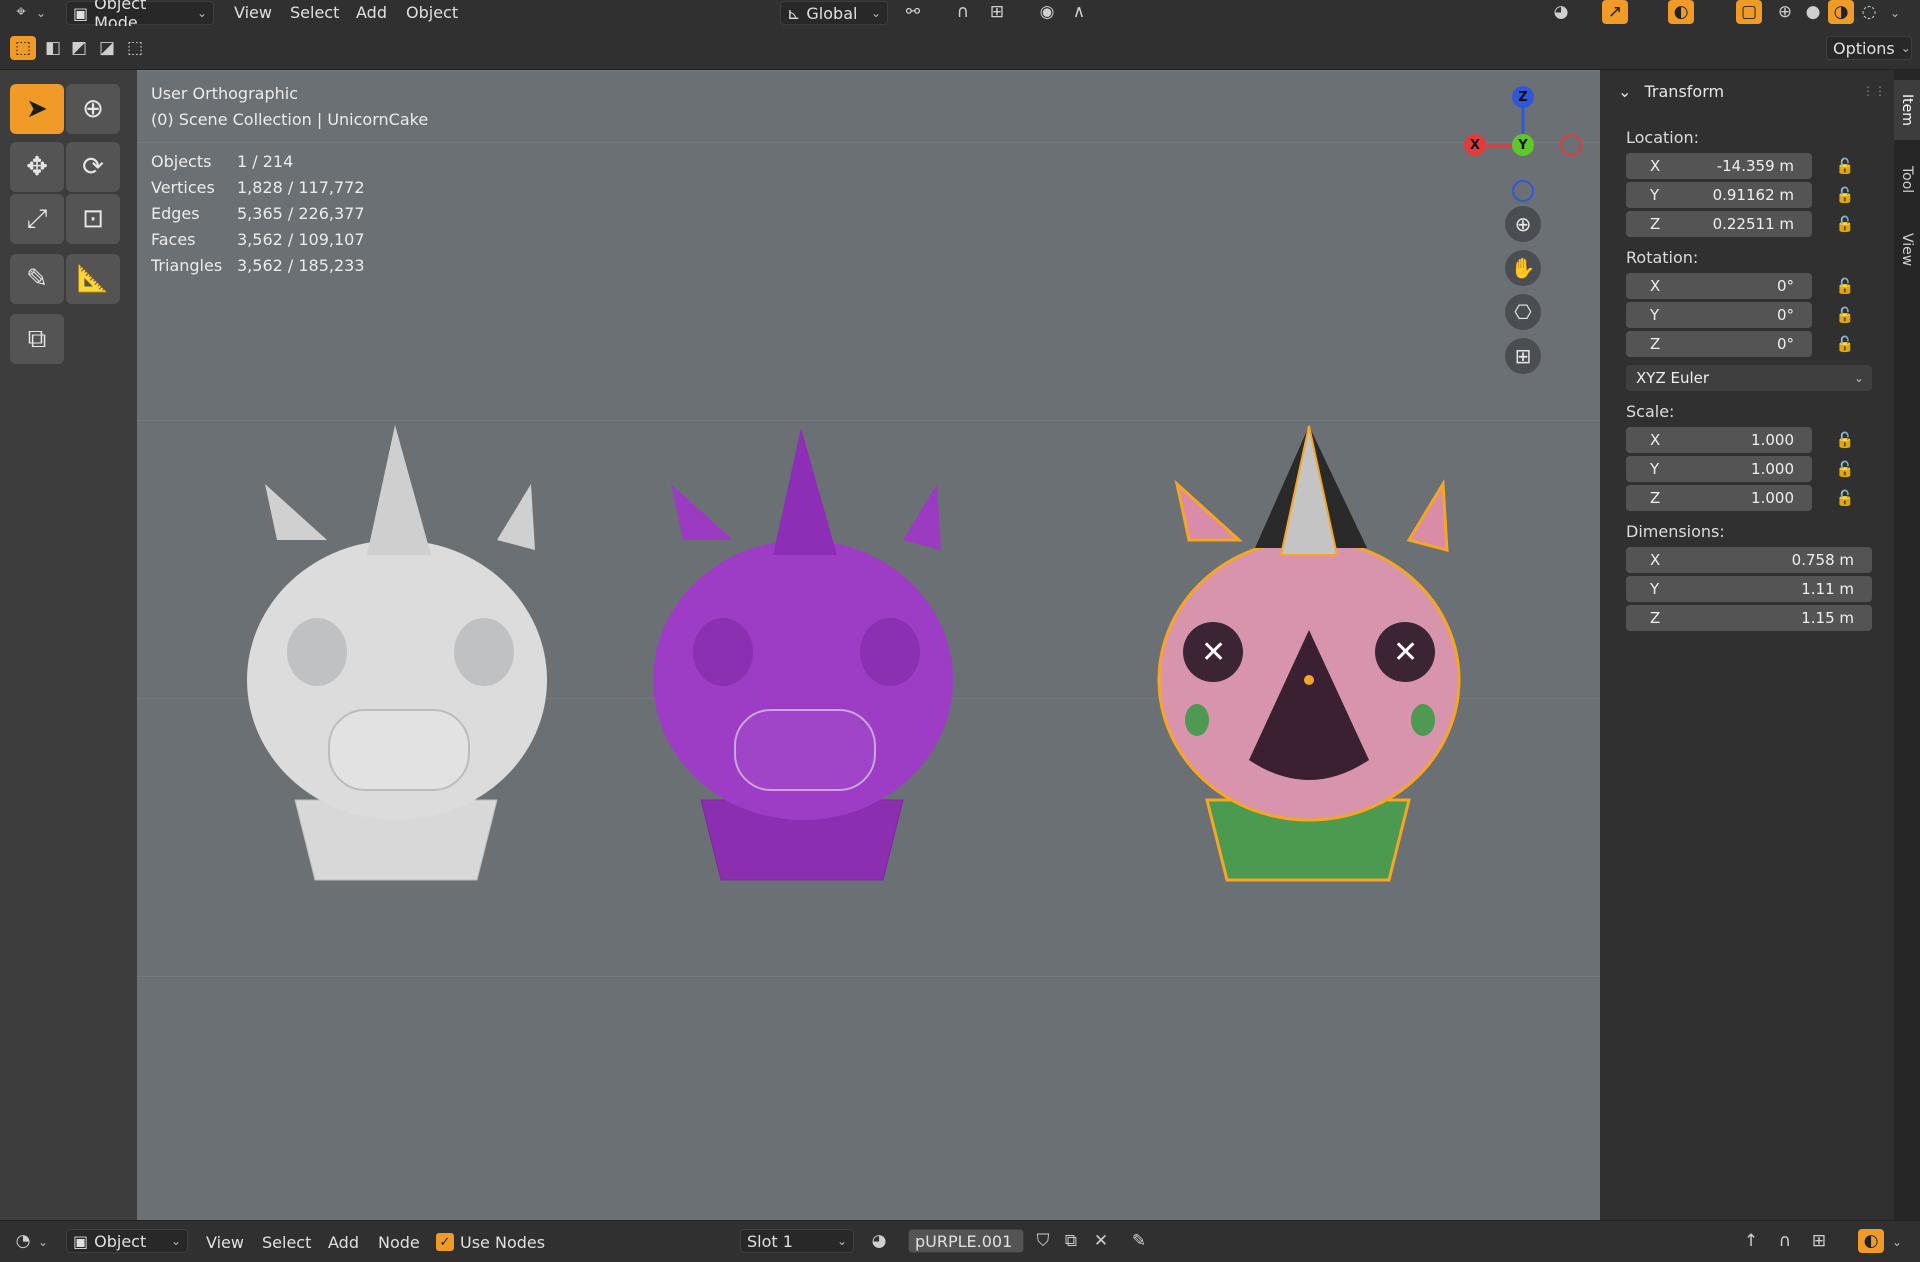  Describe the element at coordinates (445, 1242) in the screenshot. I see `use-nodes-checkbox: ✓` at that location.